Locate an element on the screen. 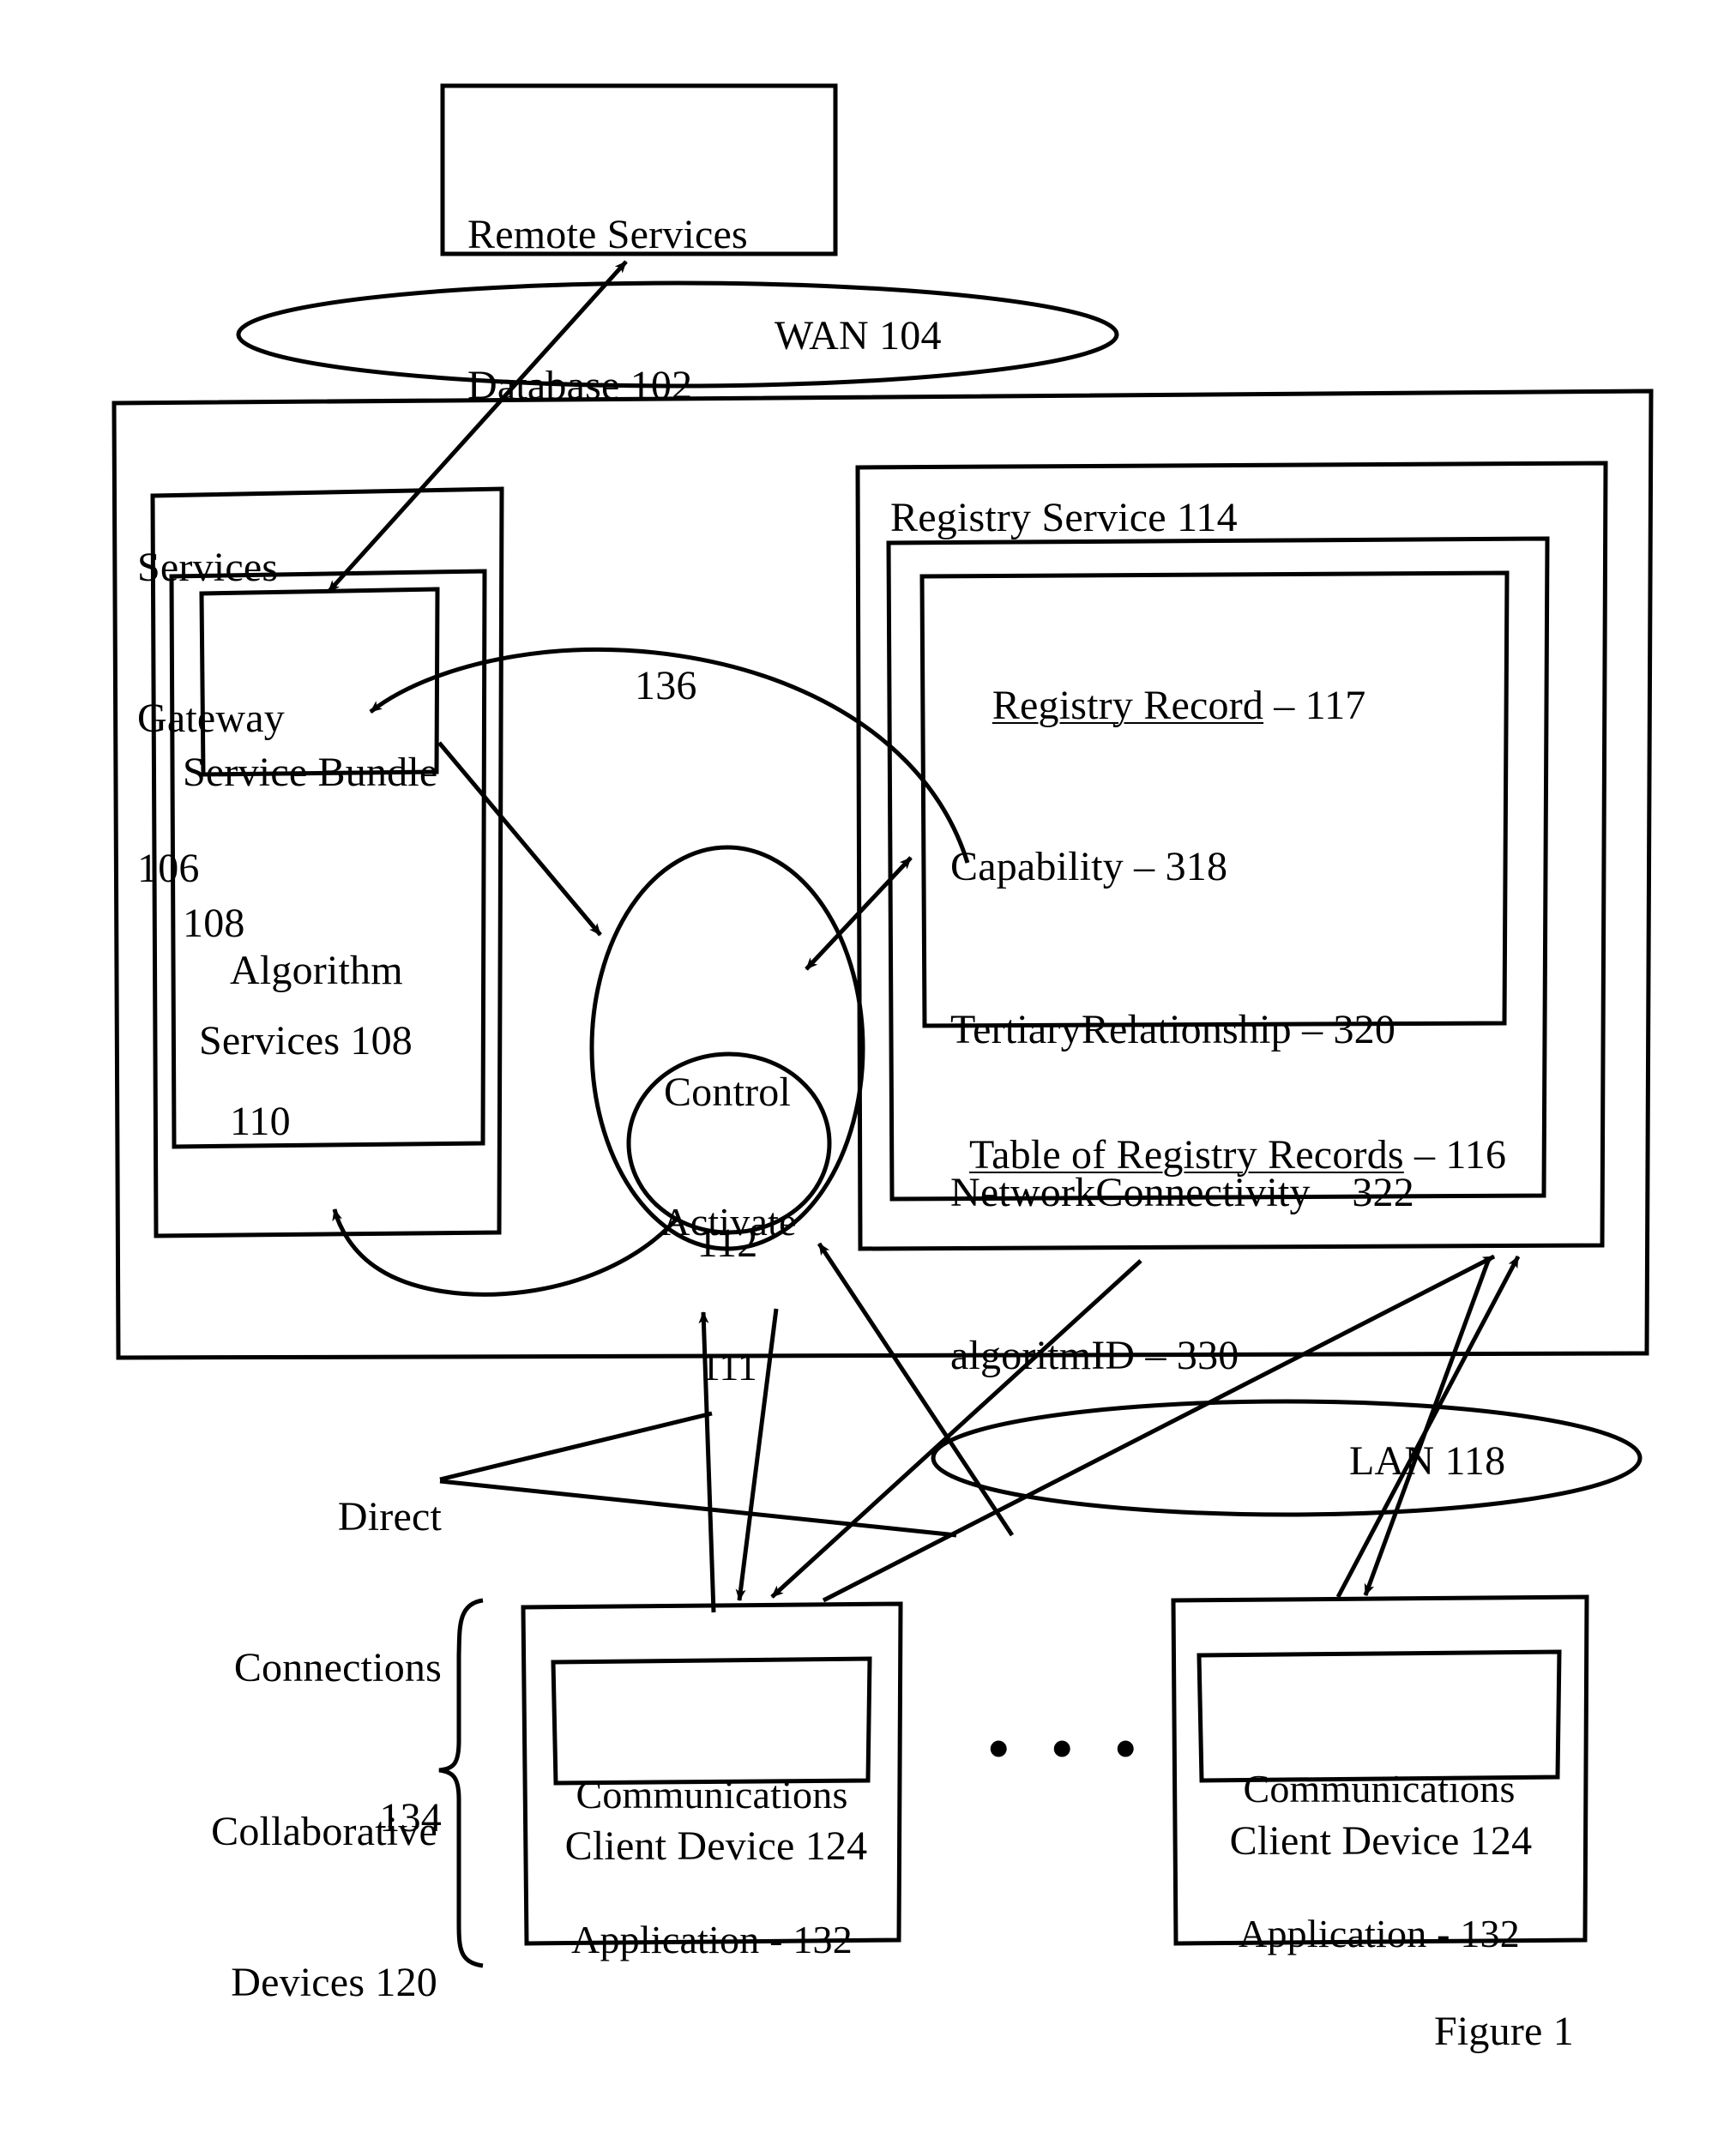  comm-app-left-line2: Application - 132 is located at coordinates (712, 1939).